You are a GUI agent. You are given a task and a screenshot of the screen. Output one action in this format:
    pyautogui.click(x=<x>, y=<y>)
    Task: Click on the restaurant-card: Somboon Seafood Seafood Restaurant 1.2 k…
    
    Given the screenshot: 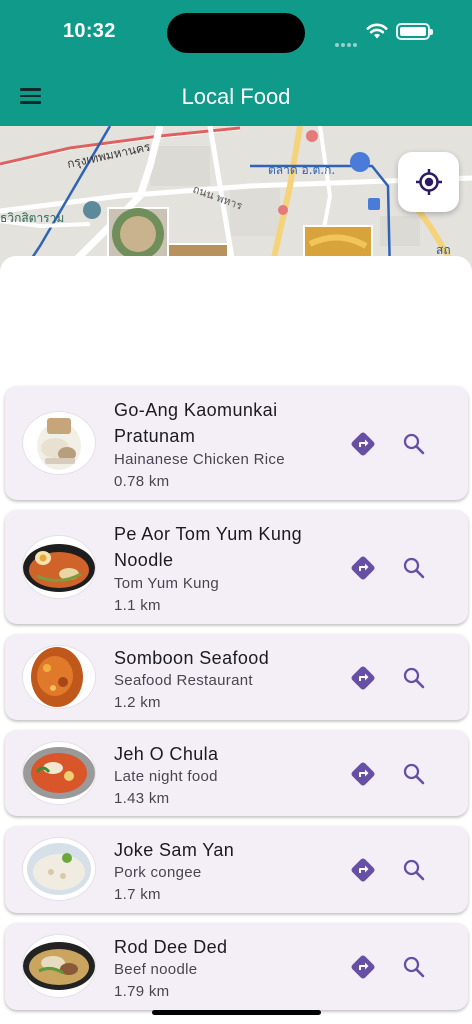 What is the action you would take?
    pyautogui.click(x=236, y=677)
    